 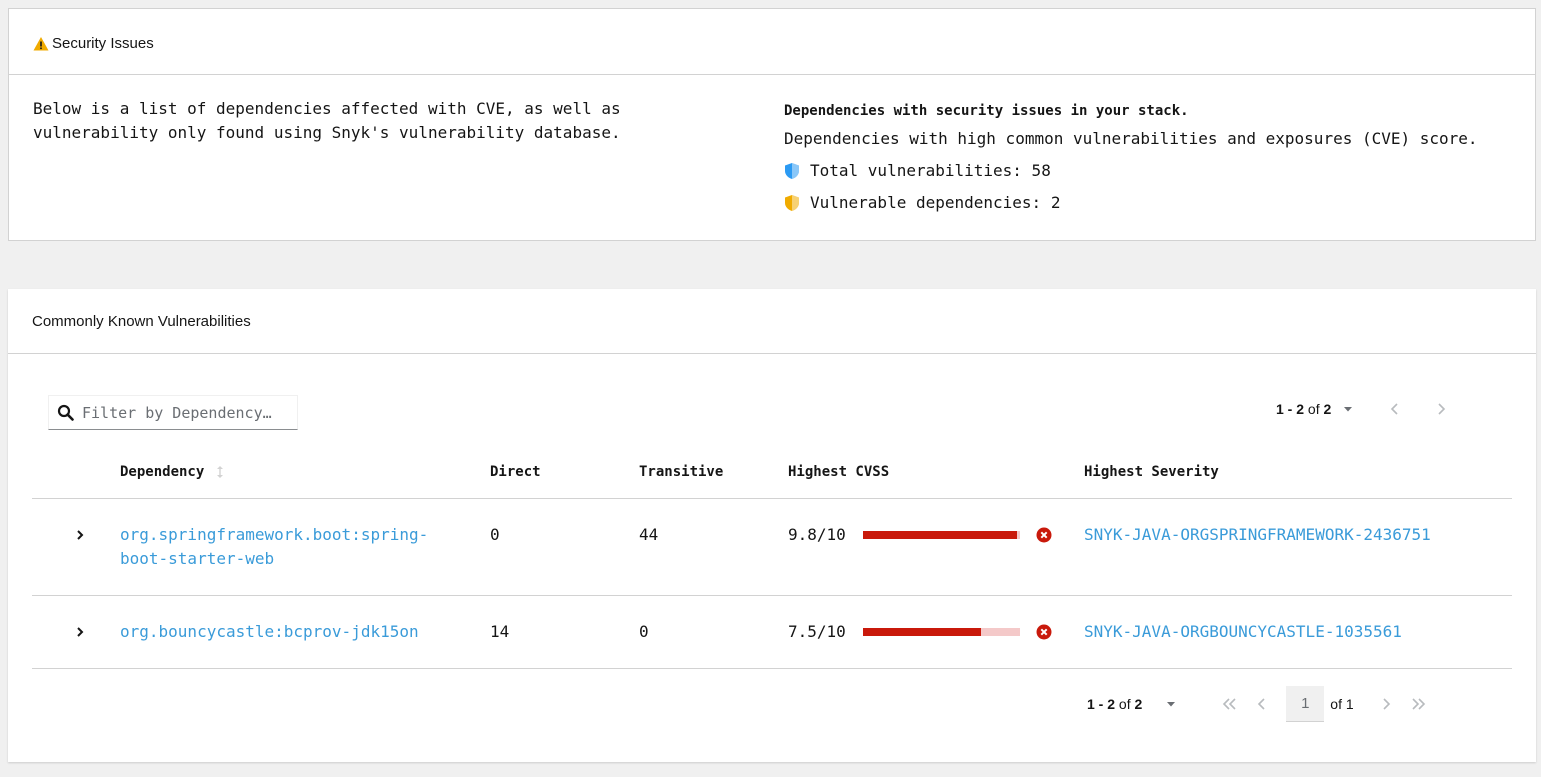 I want to click on last-page-button, so click(x=1418, y=704).